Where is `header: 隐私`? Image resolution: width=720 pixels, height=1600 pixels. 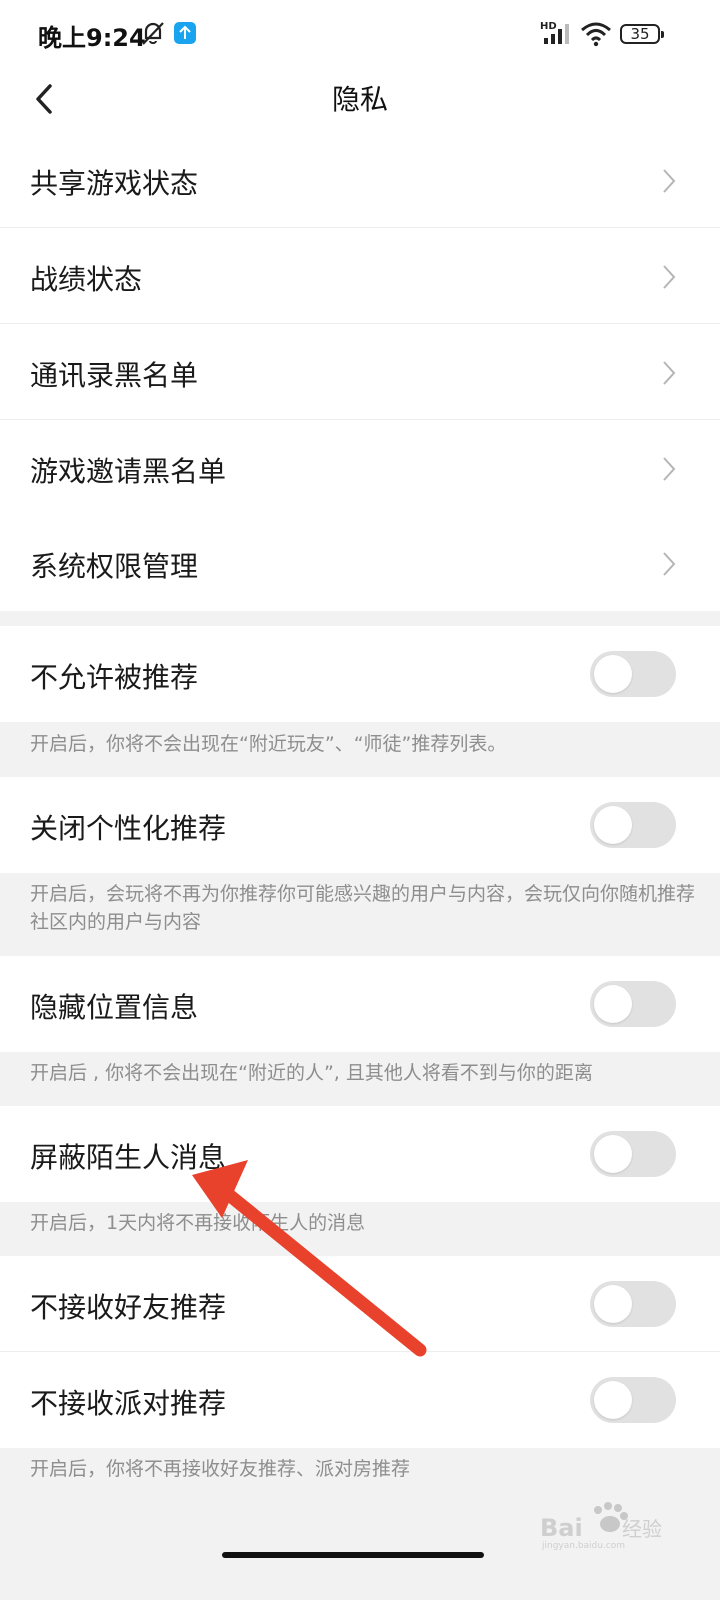
header: 隐私 is located at coordinates (360, 99).